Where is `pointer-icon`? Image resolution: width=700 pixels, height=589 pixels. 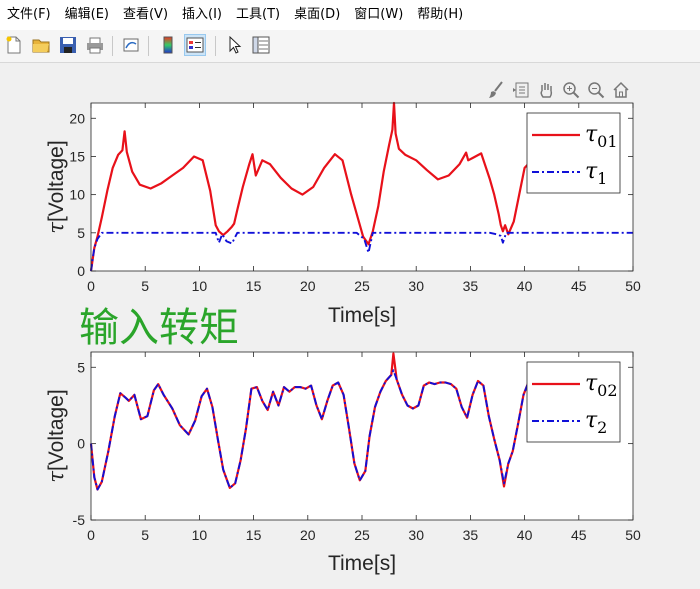 pointer-icon is located at coordinates (234, 45).